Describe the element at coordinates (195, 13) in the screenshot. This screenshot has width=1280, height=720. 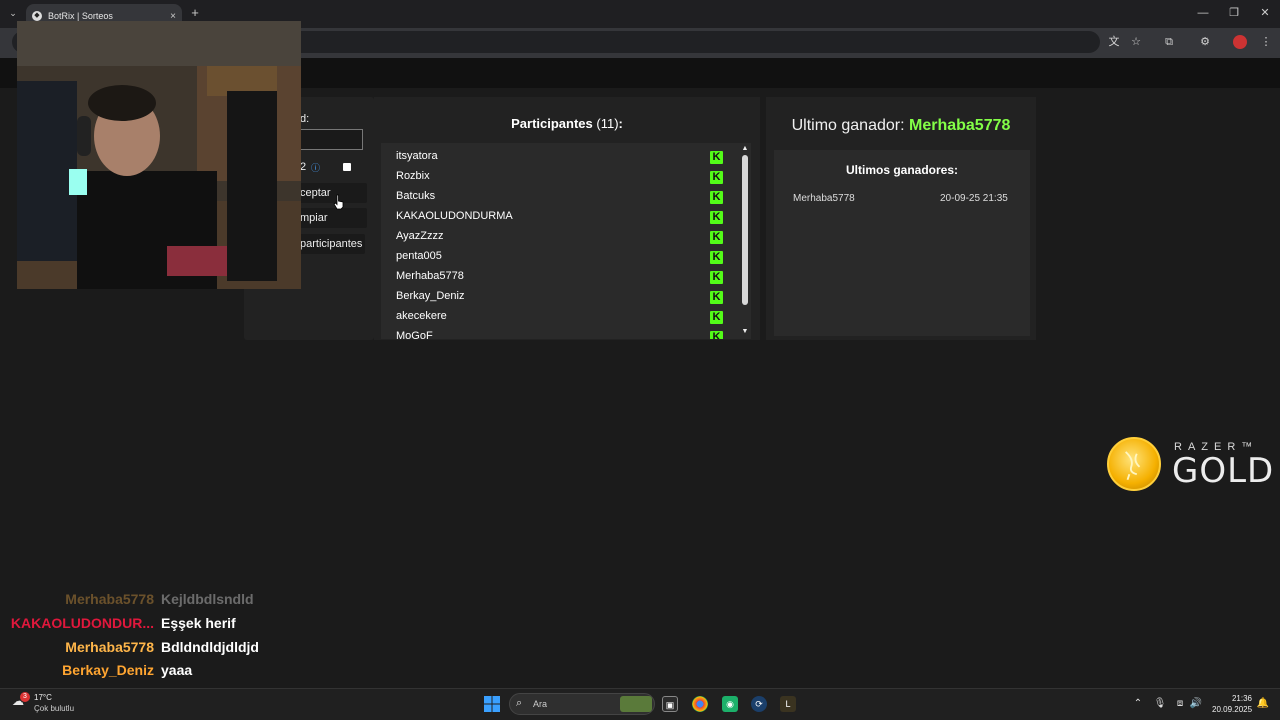
I see `new-tab-button: +` at that location.